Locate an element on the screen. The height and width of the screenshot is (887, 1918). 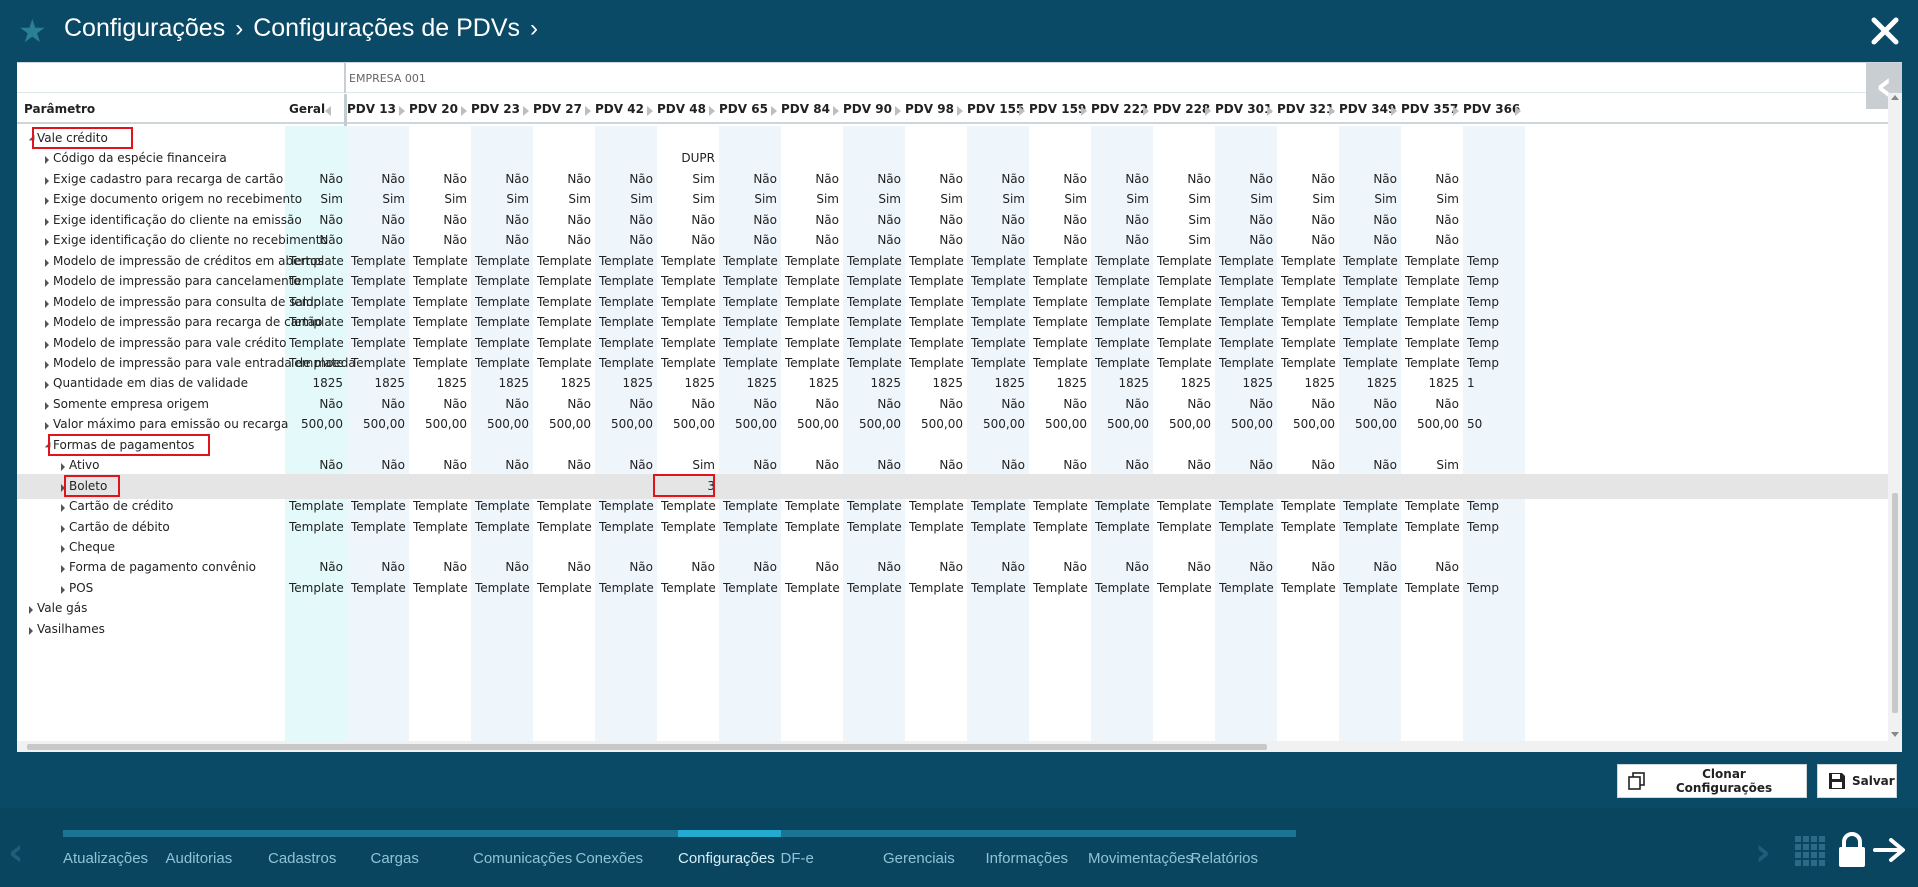
scroll-up-icon is located at coordinates (1895, 97).